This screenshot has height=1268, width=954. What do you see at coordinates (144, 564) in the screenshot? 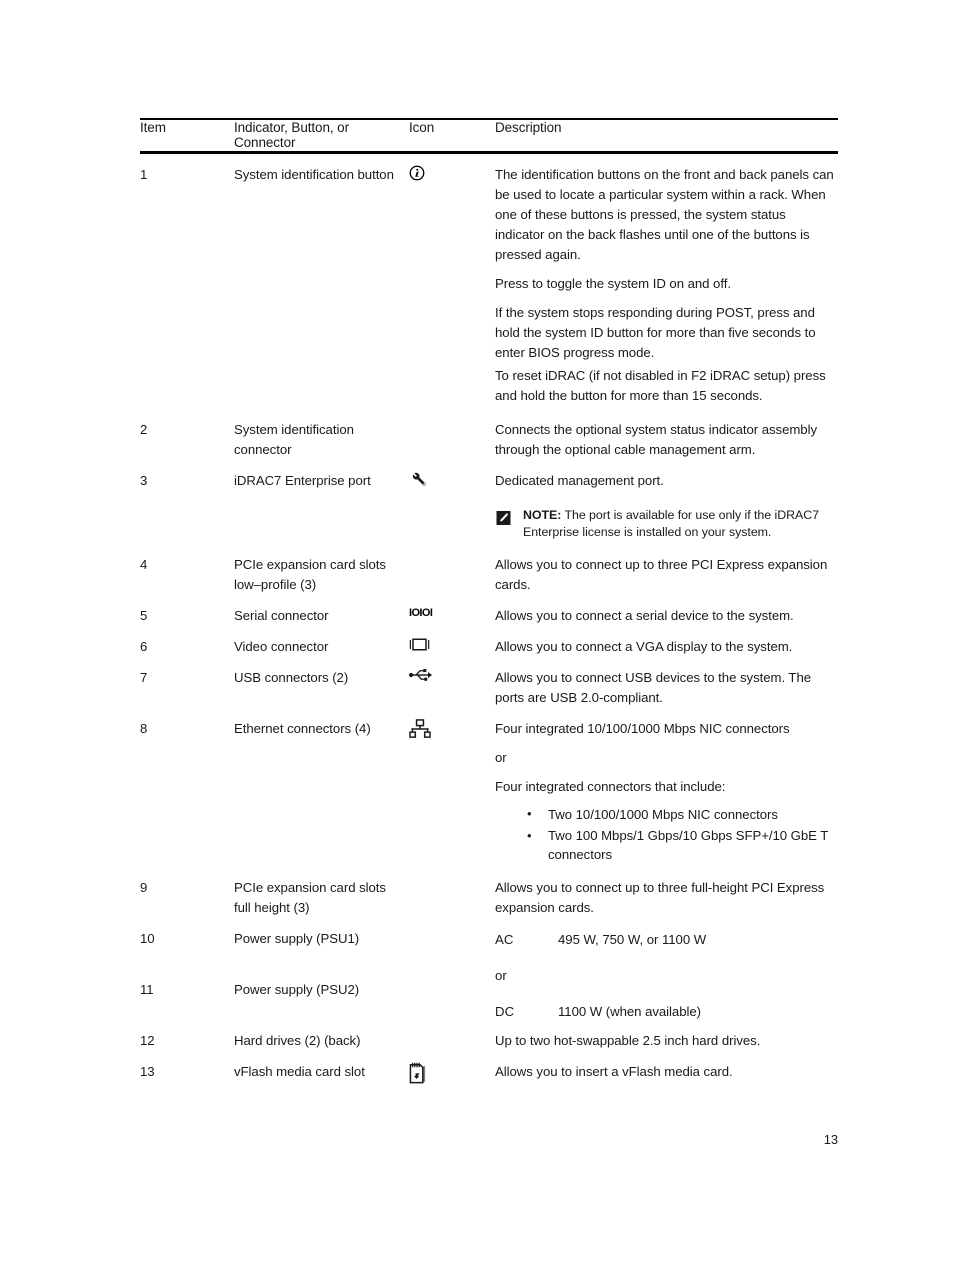
I see `row-item-number: 4` at bounding box center [144, 564].